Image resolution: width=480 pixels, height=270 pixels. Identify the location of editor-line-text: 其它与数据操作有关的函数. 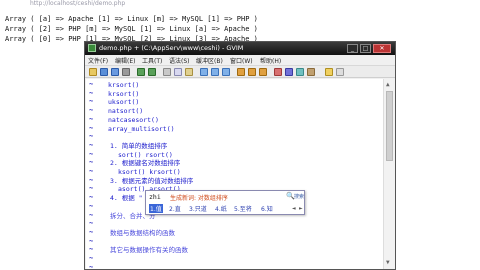
(149, 250).